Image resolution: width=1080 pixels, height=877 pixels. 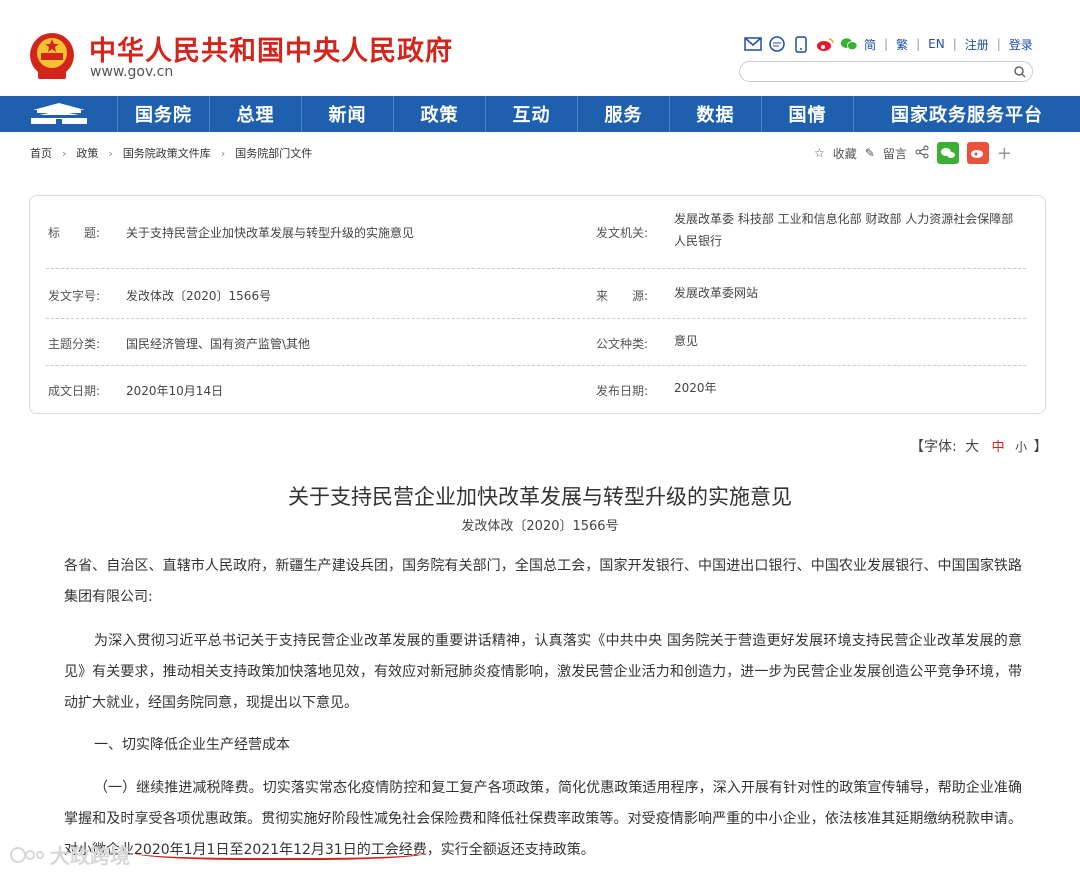 What do you see at coordinates (52, 56) in the screenshot?
I see `national-emblem-icon` at bounding box center [52, 56].